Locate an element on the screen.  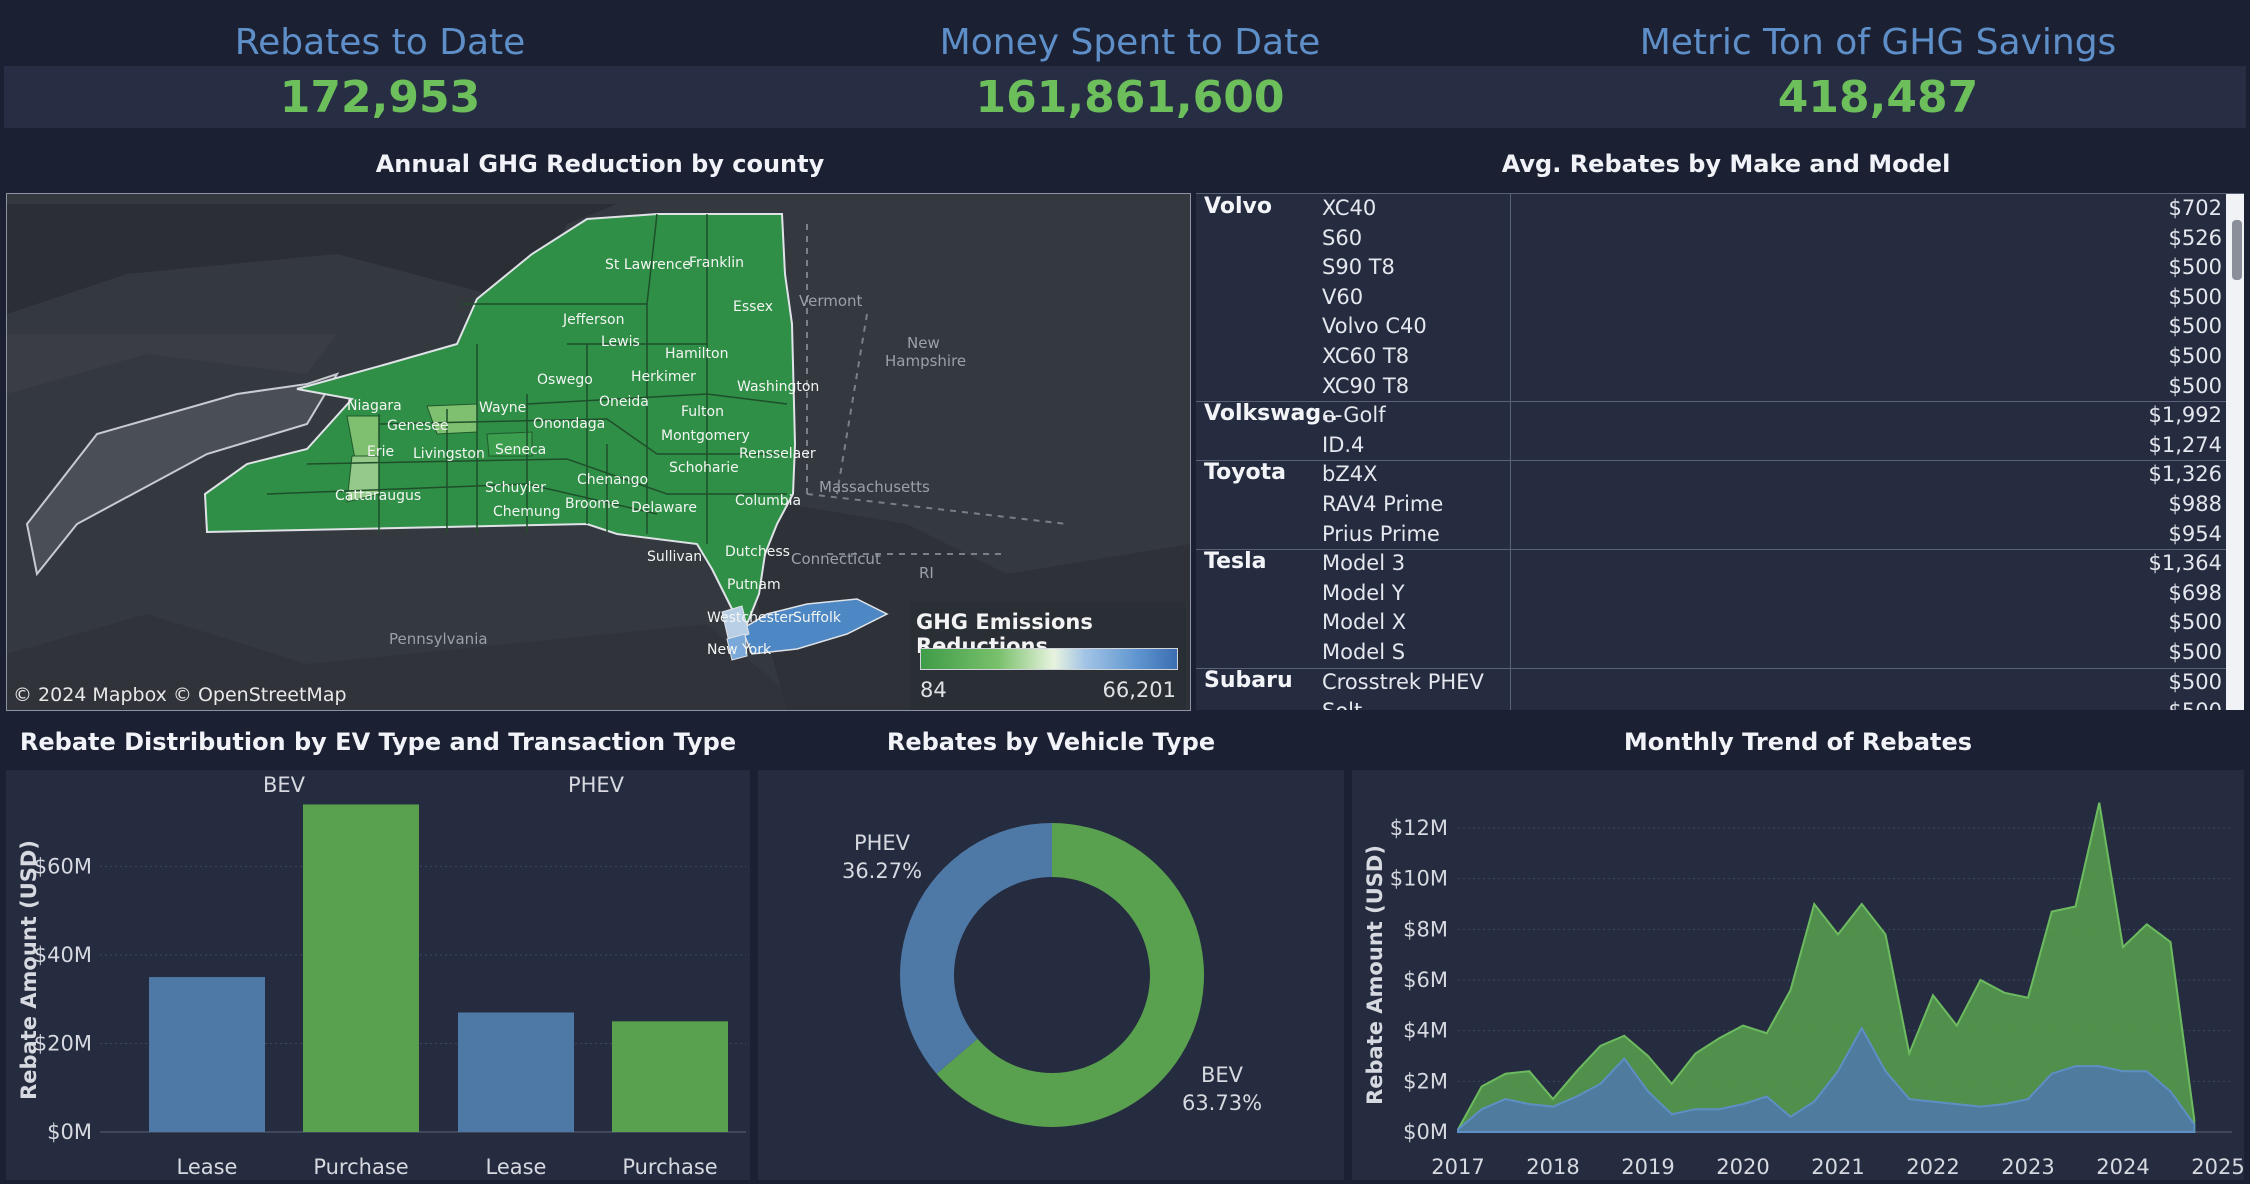
svg-text: New York is located at coordinates (739, 650).